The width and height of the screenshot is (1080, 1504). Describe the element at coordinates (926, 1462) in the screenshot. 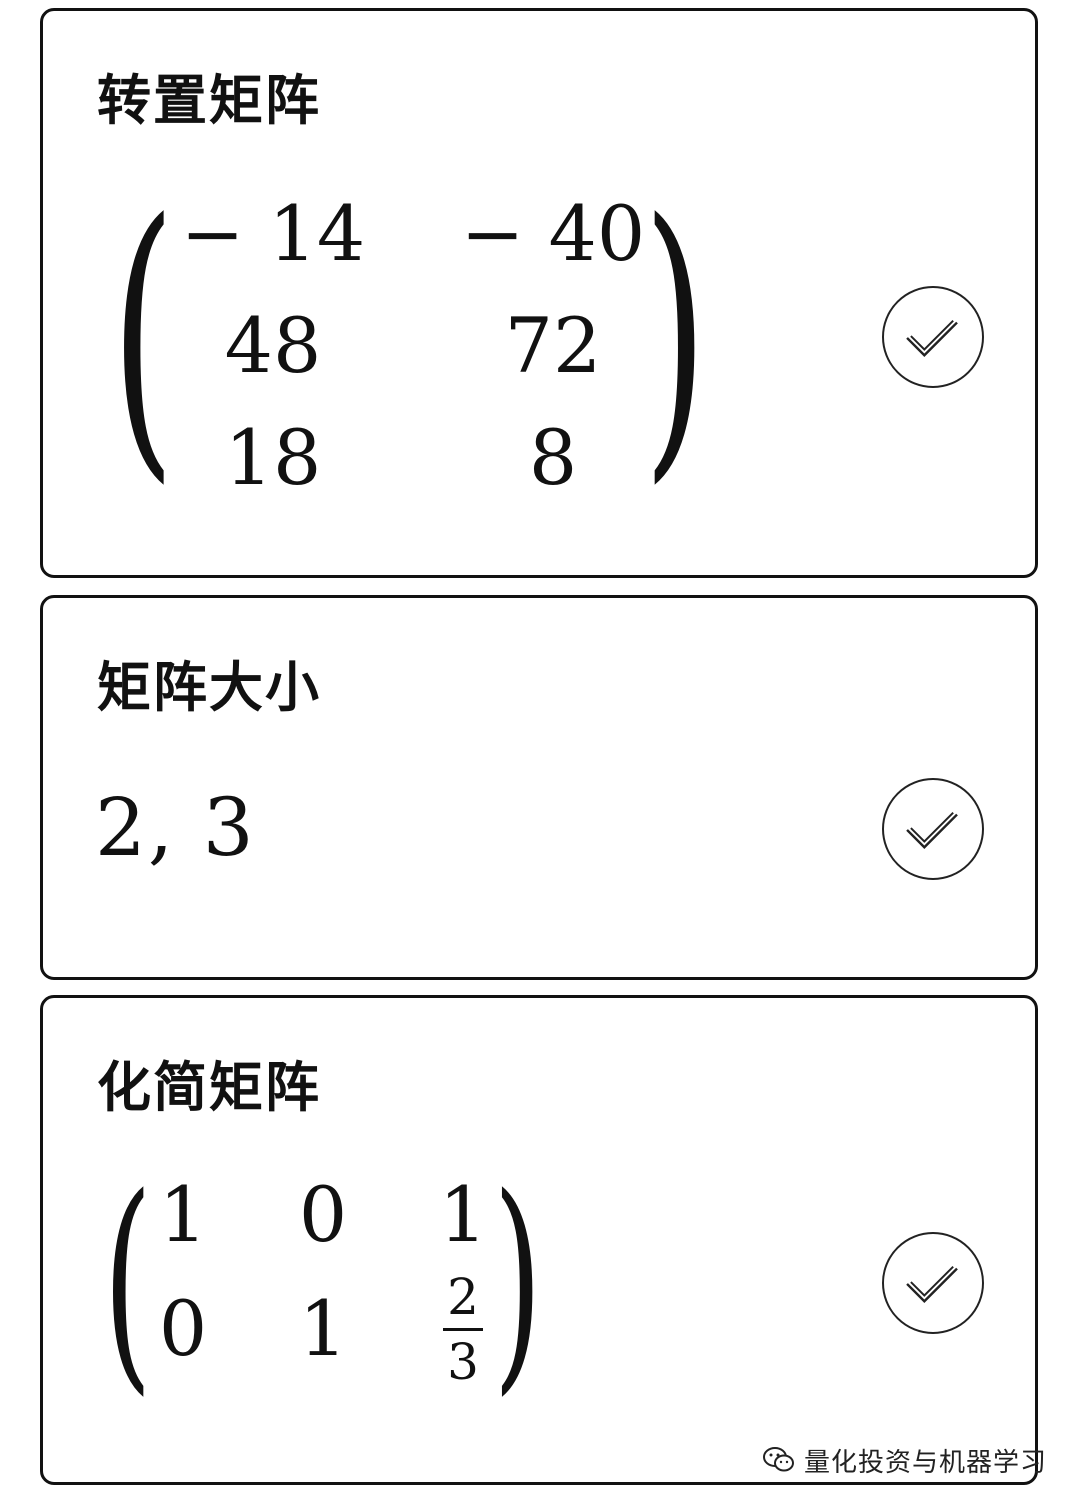

I see `watermark-text: 量化投资与机器学习` at that location.